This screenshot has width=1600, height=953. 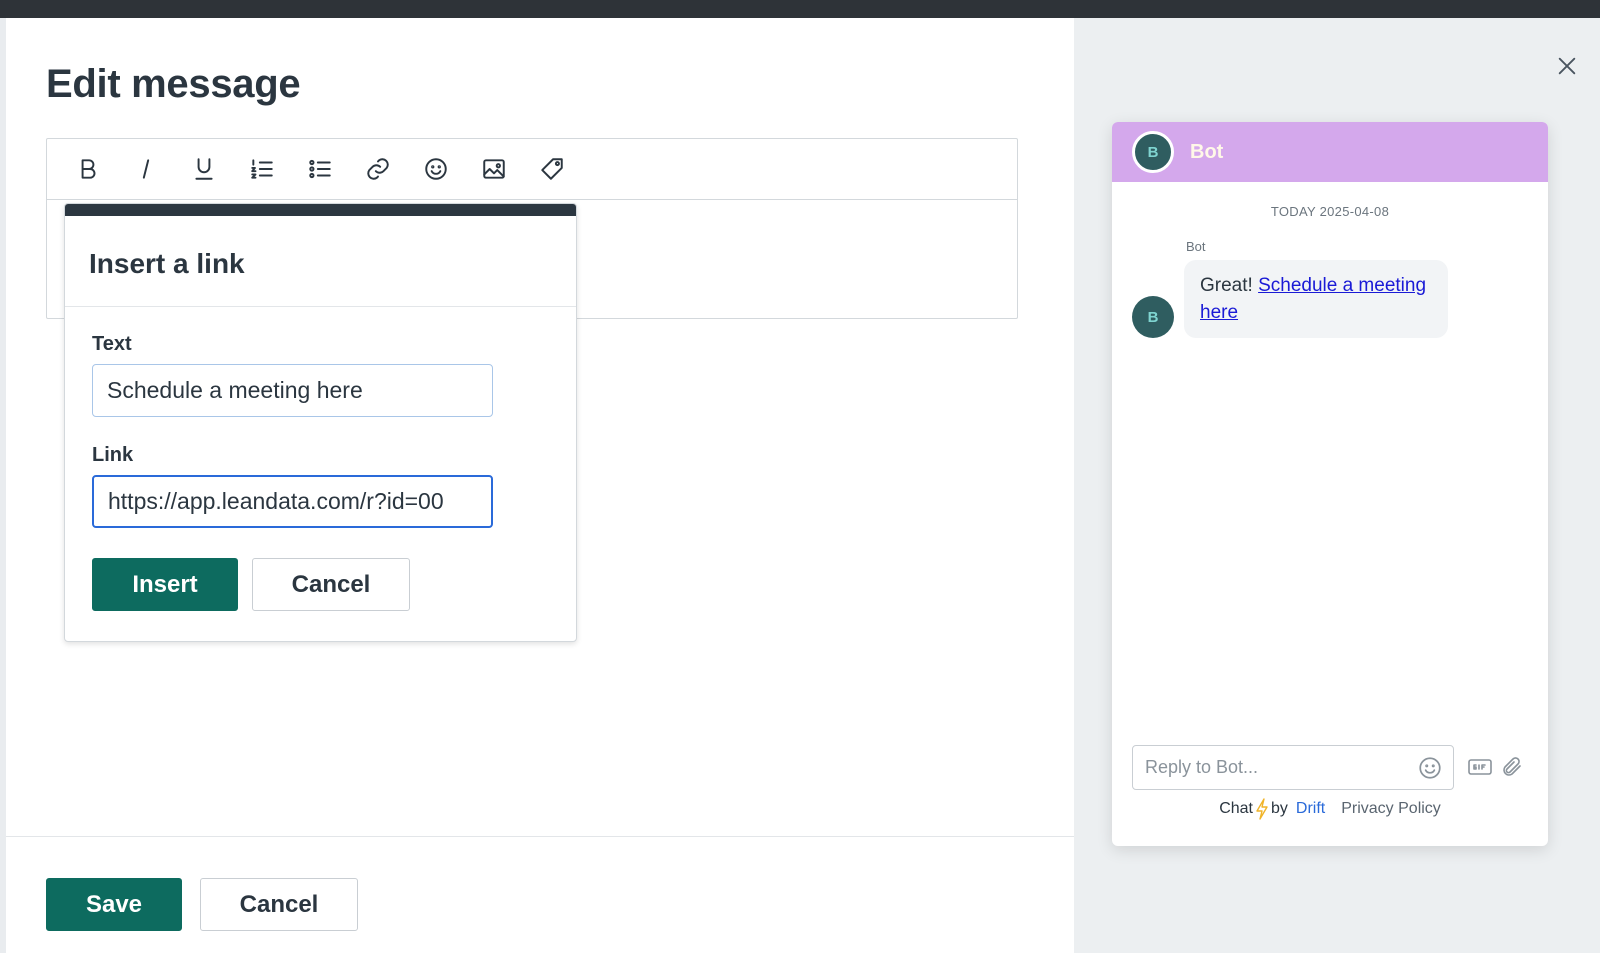 I want to click on chat-header-name: Bot, so click(x=1207, y=151).